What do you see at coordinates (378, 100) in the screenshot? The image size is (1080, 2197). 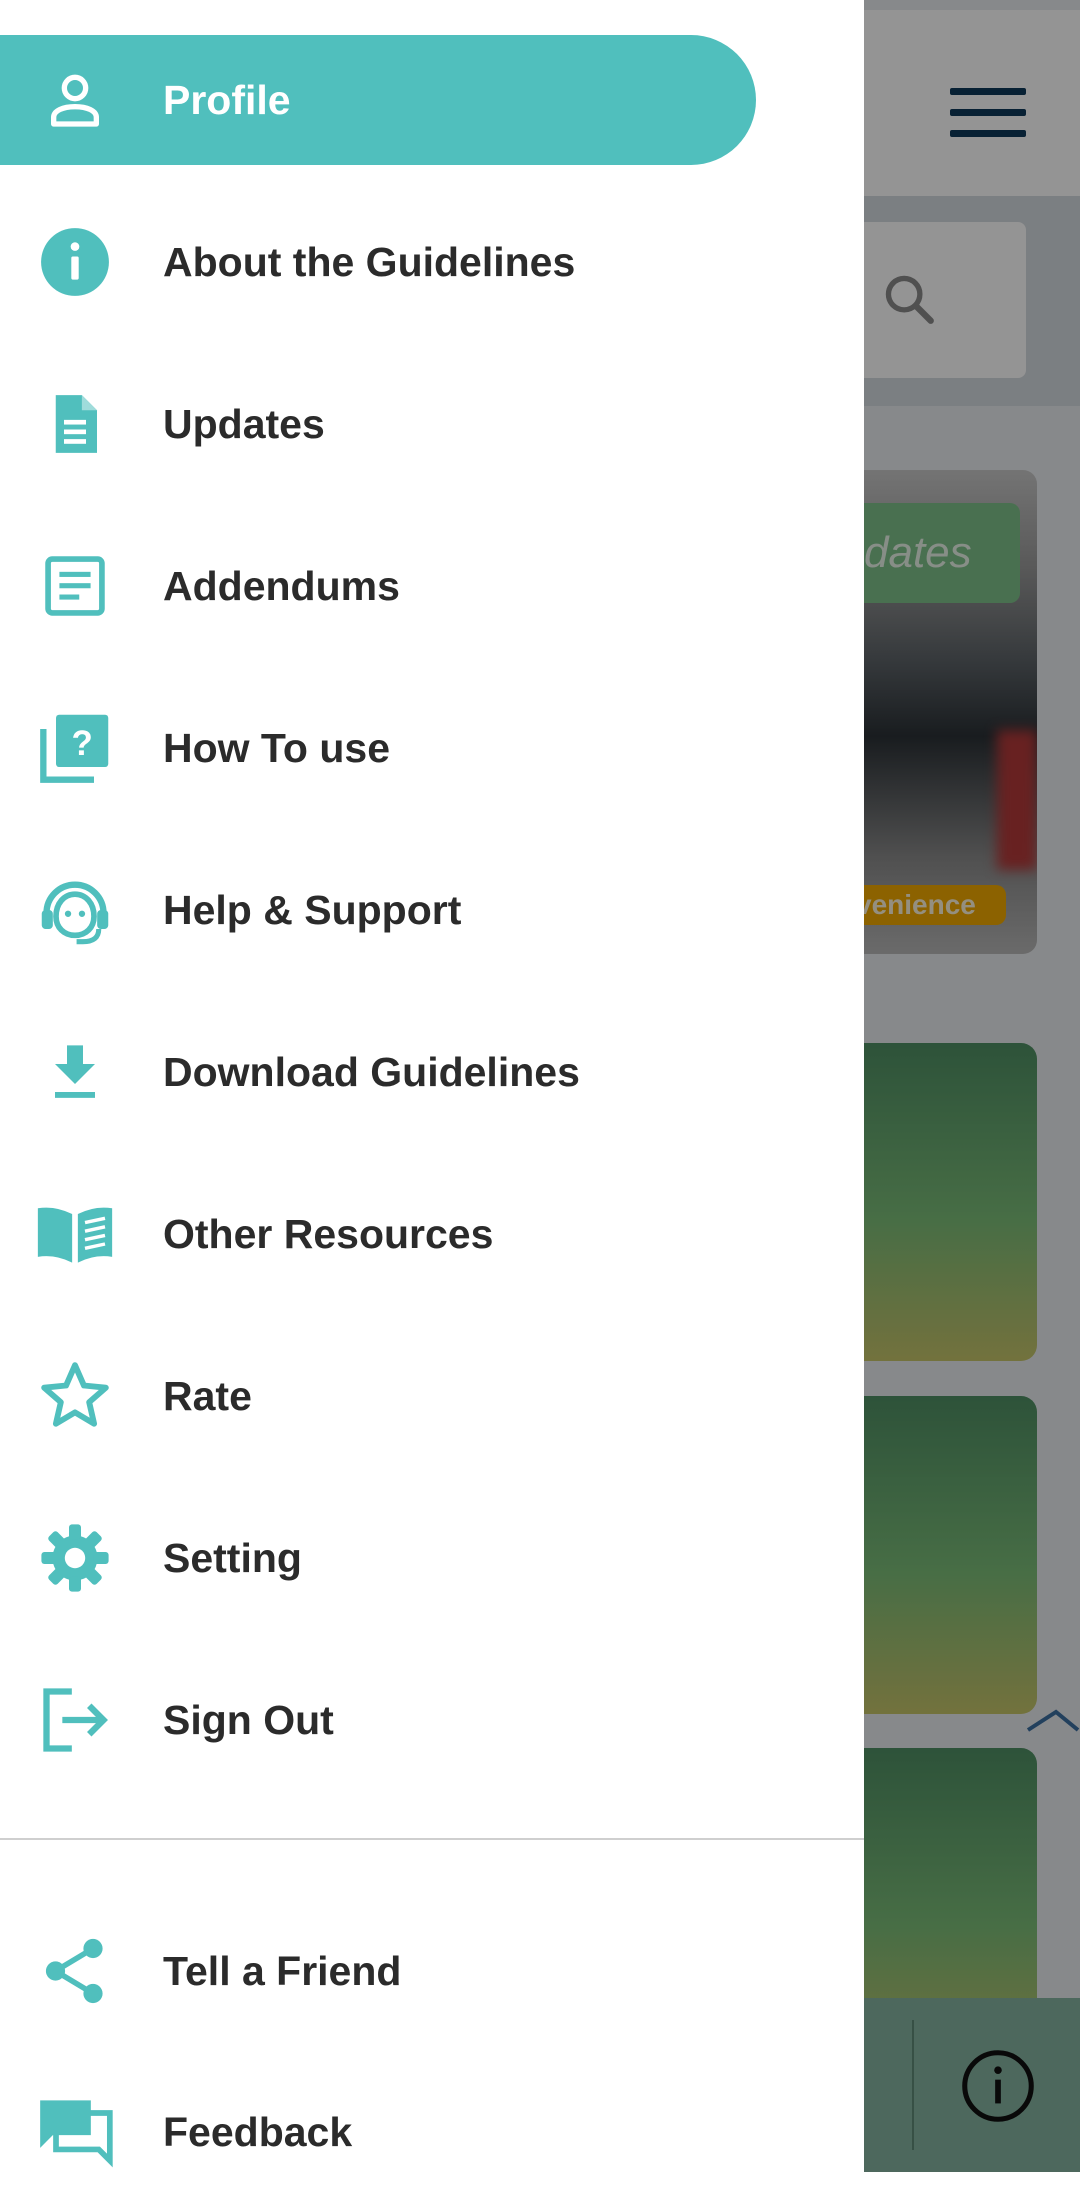 I see `drawer-item-profile: Profile` at bounding box center [378, 100].